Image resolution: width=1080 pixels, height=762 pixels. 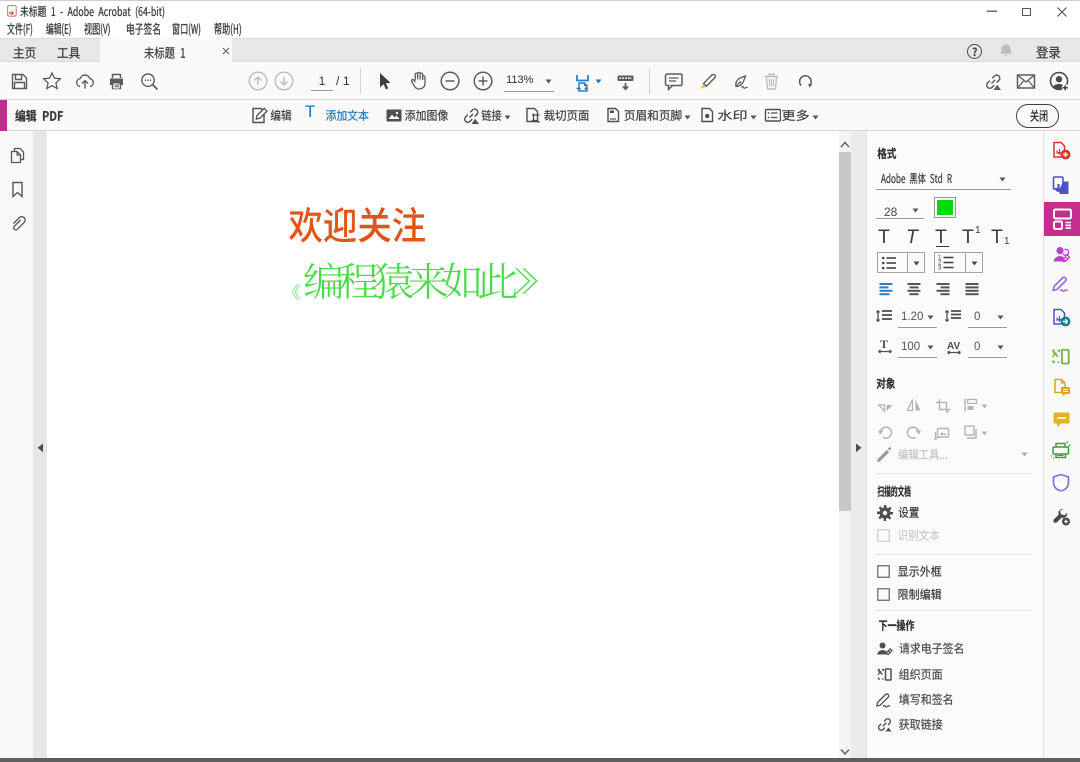 What do you see at coordinates (953, 346) in the screenshot?
I see `svg-text: AV` at bounding box center [953, 346].